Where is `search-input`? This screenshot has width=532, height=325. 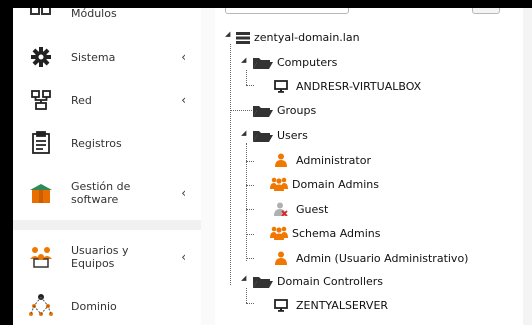 search-input is located at coordinates (287, 11).